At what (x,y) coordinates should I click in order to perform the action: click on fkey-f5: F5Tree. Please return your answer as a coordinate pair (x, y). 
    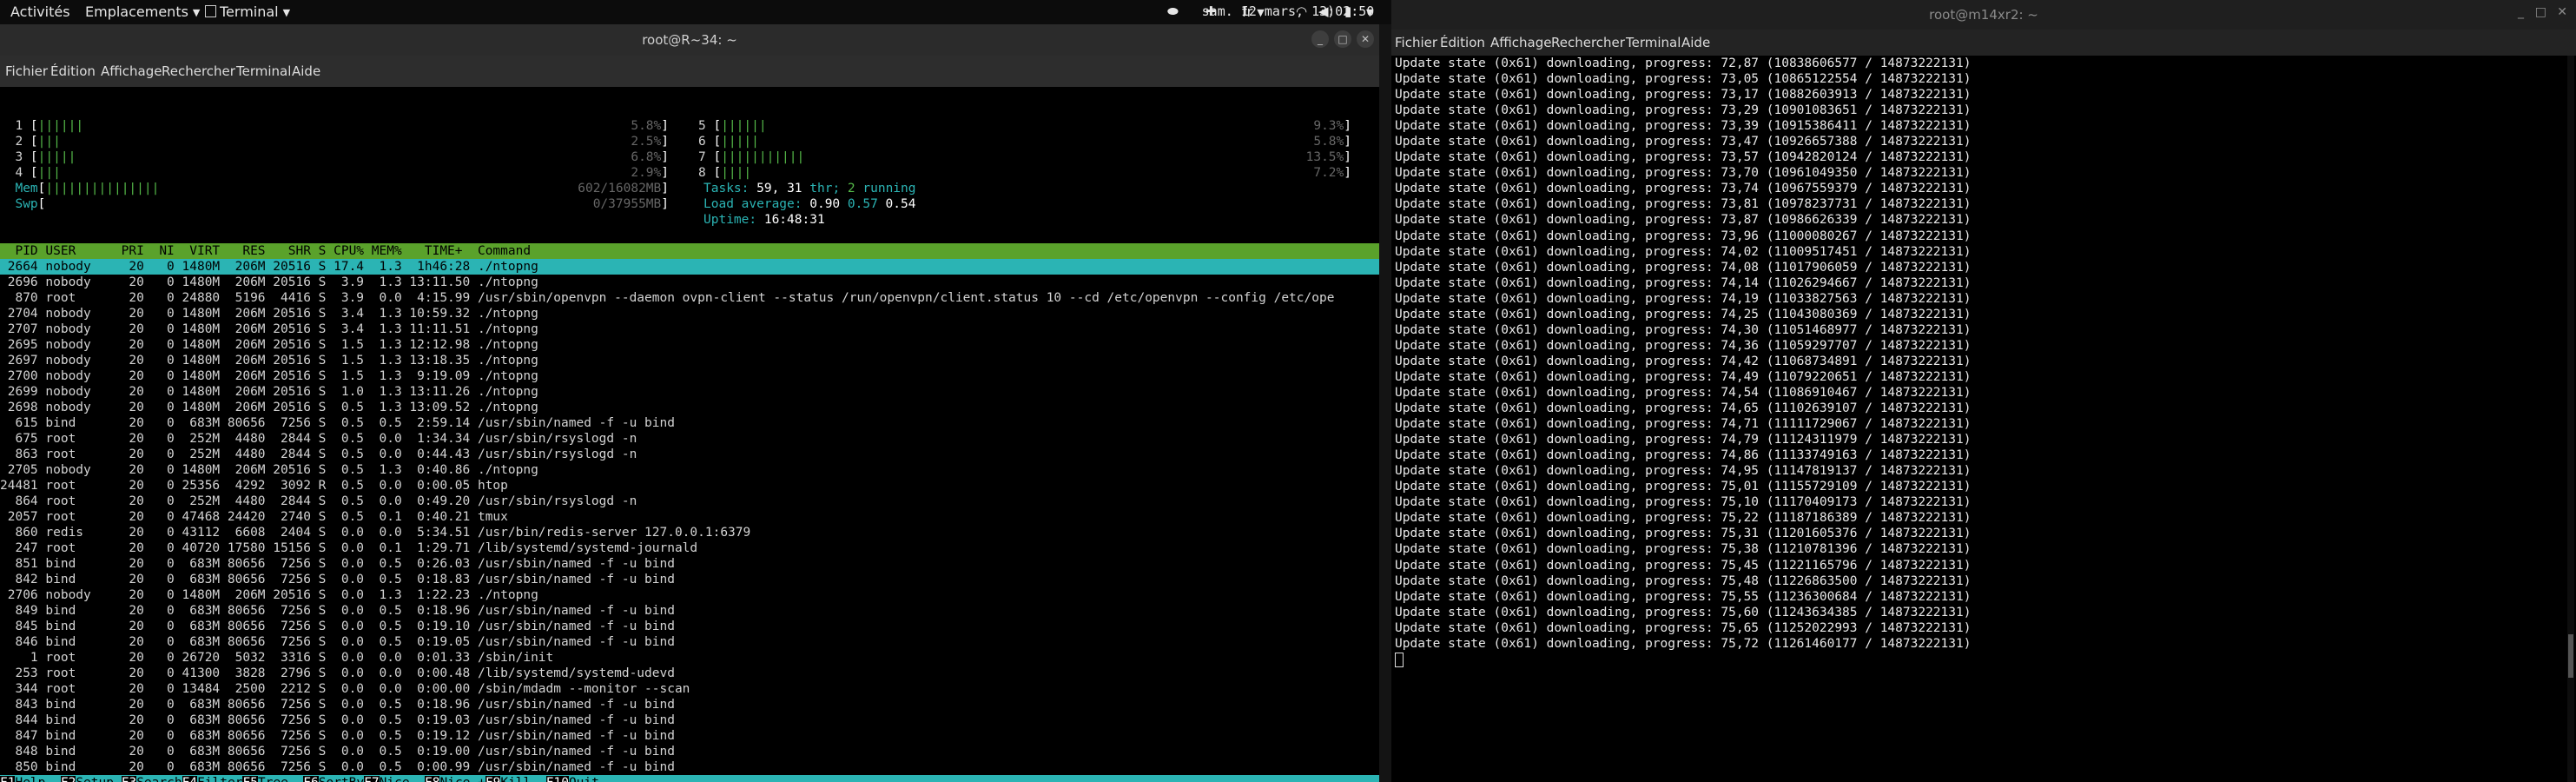
    Looking at the image, I should click on (273, 779).